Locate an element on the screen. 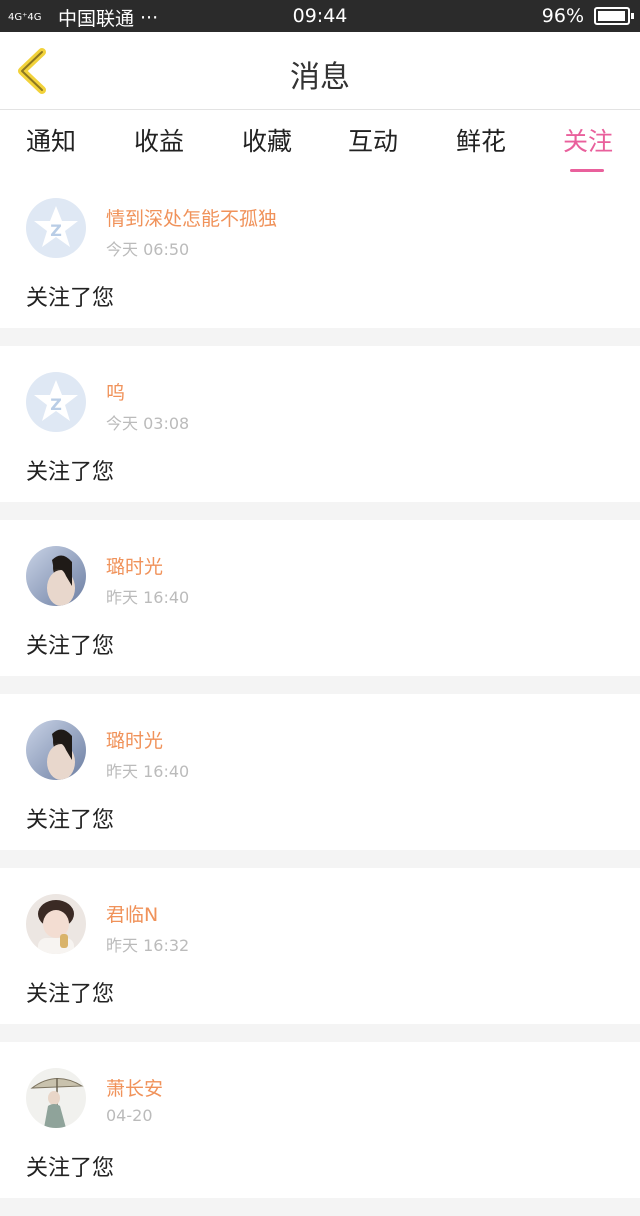 The height and width of the screenshot is (1216, 640). tab-earnings: 收益 is located at coordinates (159, 140).